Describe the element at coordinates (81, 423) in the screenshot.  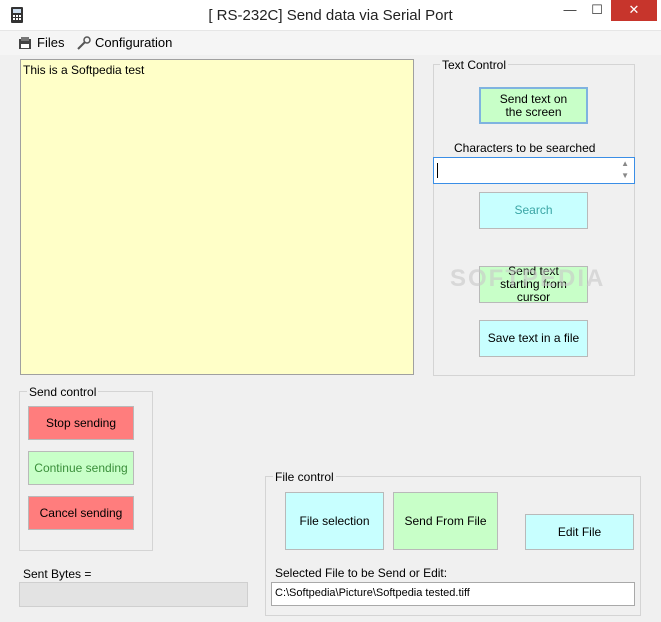
I see `stop-sending-button: Stop sending` at that location.